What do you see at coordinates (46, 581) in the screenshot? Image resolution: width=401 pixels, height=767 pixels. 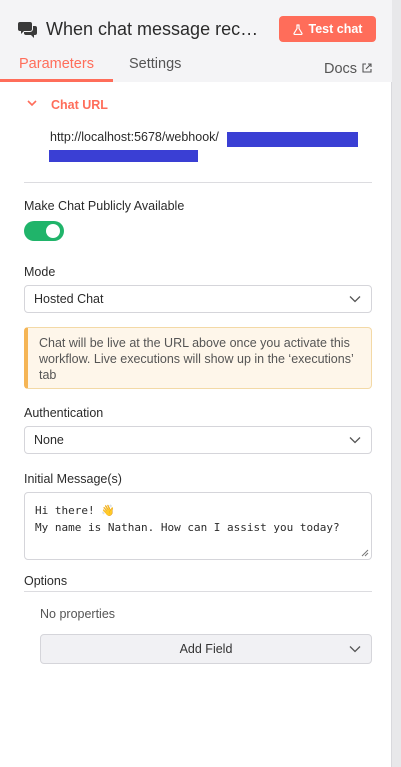 I see `options-label: Options` at bounding box center [46, 581].